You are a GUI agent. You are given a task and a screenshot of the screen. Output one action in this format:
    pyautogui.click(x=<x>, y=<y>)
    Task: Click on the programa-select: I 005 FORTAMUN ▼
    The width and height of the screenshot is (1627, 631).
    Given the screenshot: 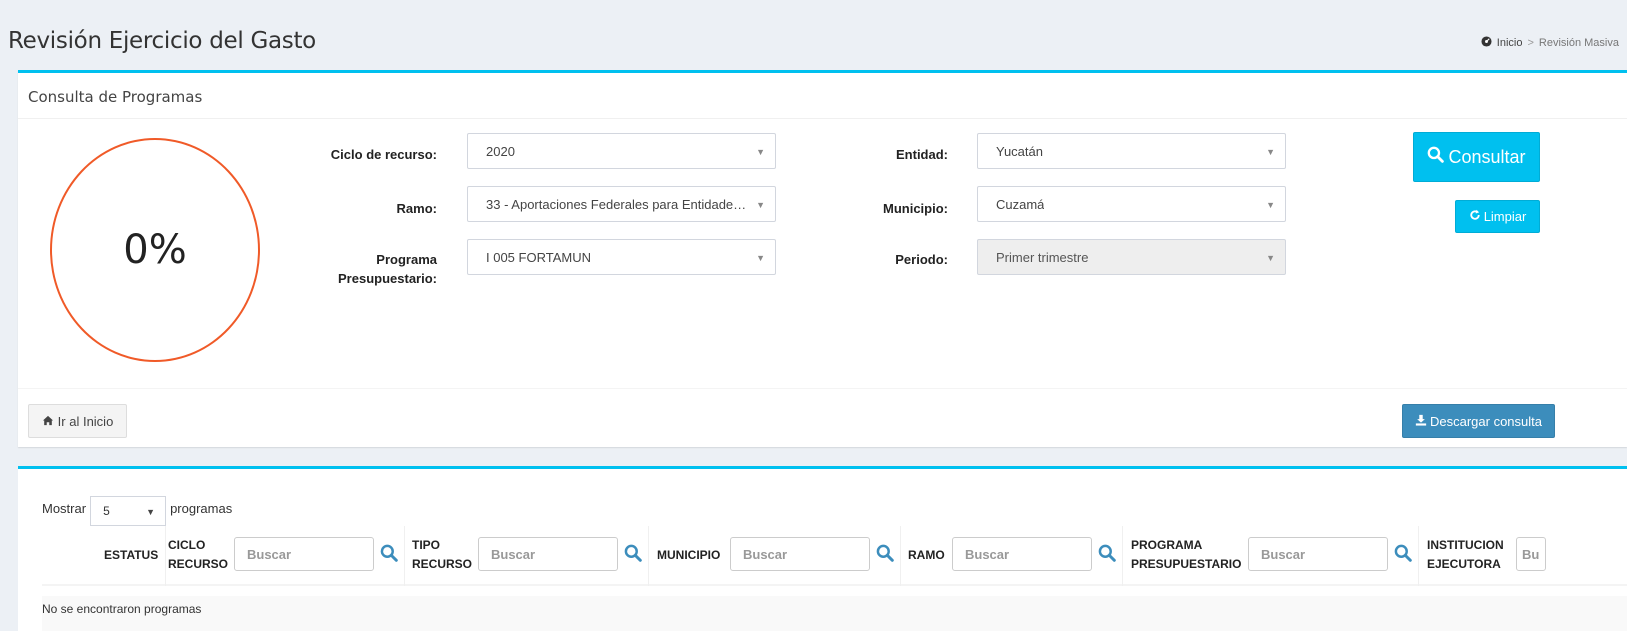 What is the action you would take?
    pyautogui.click(x=621, y=257)
    